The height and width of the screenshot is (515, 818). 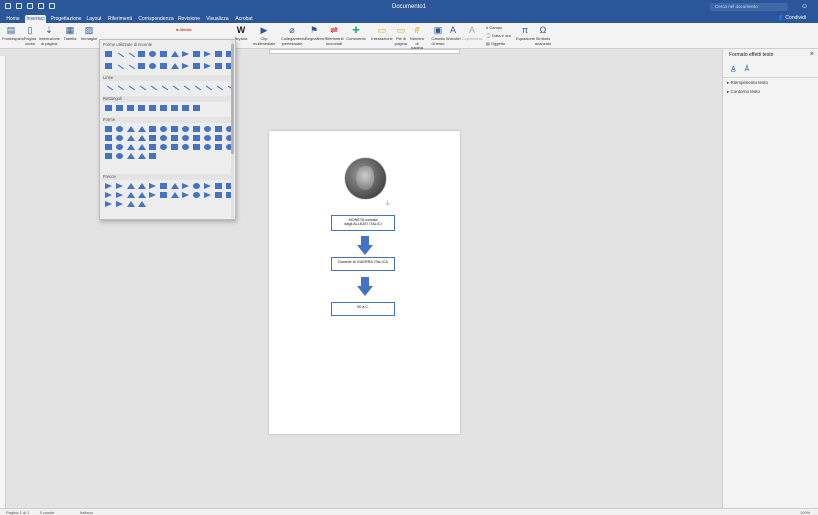 I want to click on datetime-button: ⌚ Data e ora, so click(x=498, y=35).